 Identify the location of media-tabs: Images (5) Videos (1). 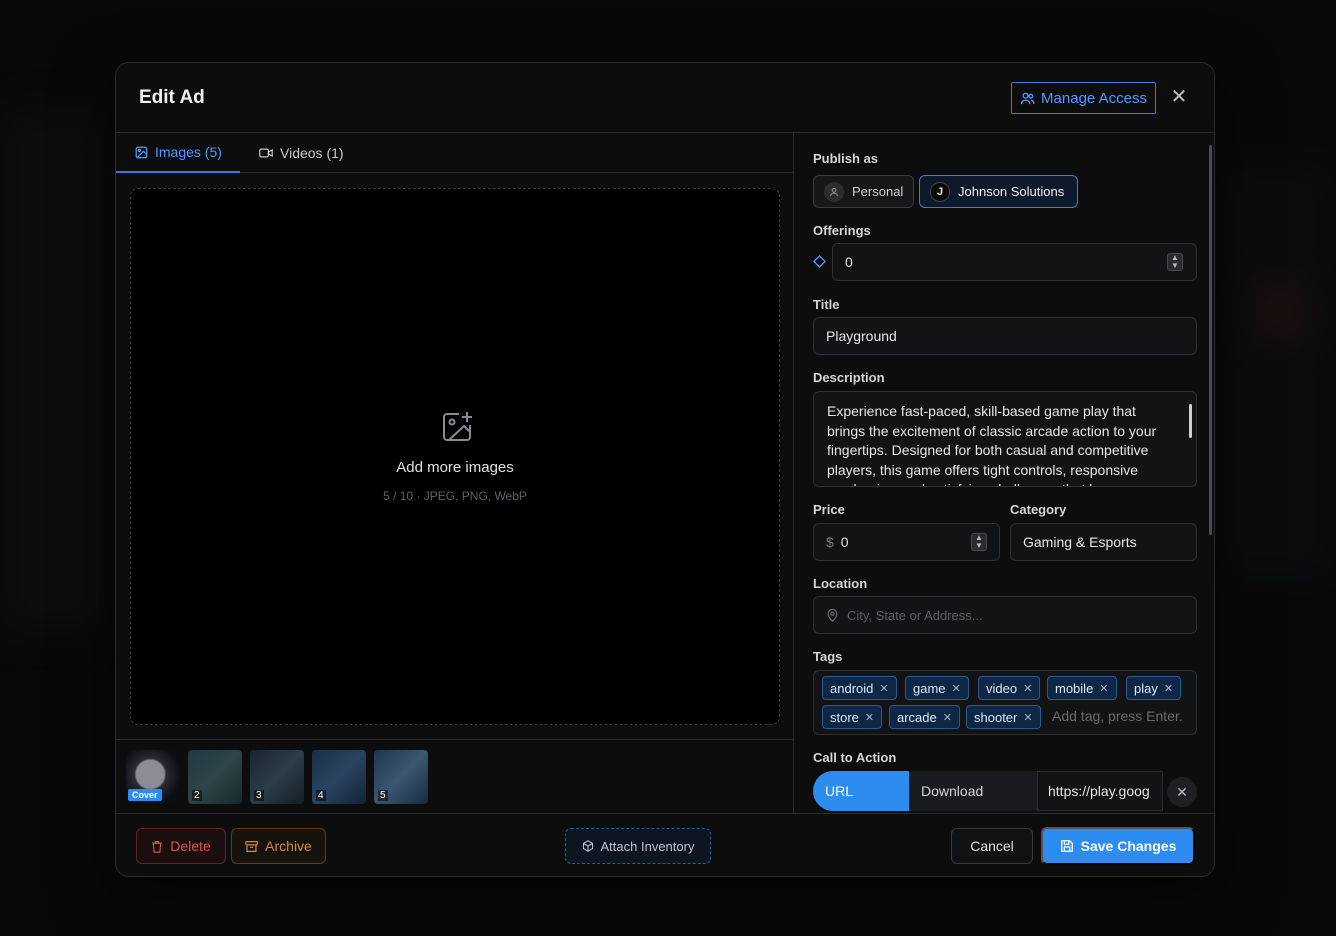
(454, 153).